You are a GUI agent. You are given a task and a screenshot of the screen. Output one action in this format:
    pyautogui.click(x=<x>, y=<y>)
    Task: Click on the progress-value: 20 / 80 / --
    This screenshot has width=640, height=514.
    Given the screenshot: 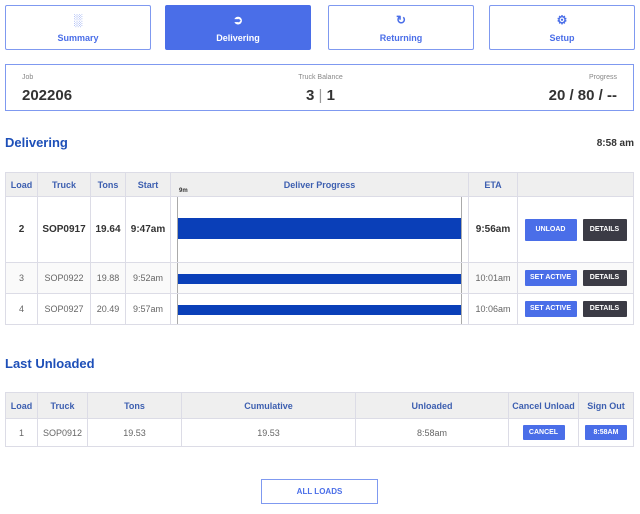 What is the action you would take?
    pyautogui.click(x=582, y=95)
    